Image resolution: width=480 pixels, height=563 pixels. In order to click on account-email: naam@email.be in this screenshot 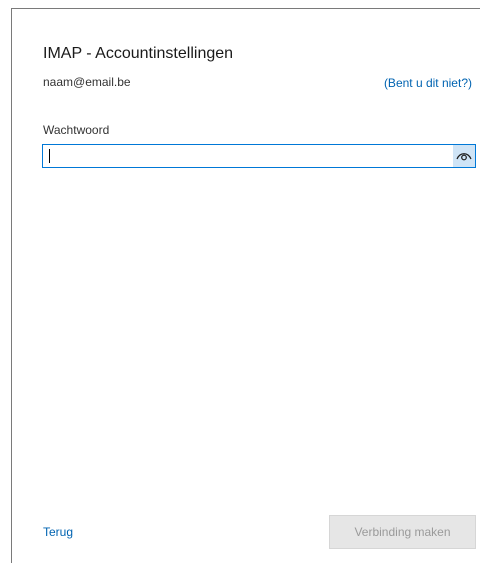, I will do `click(87, 82)`.